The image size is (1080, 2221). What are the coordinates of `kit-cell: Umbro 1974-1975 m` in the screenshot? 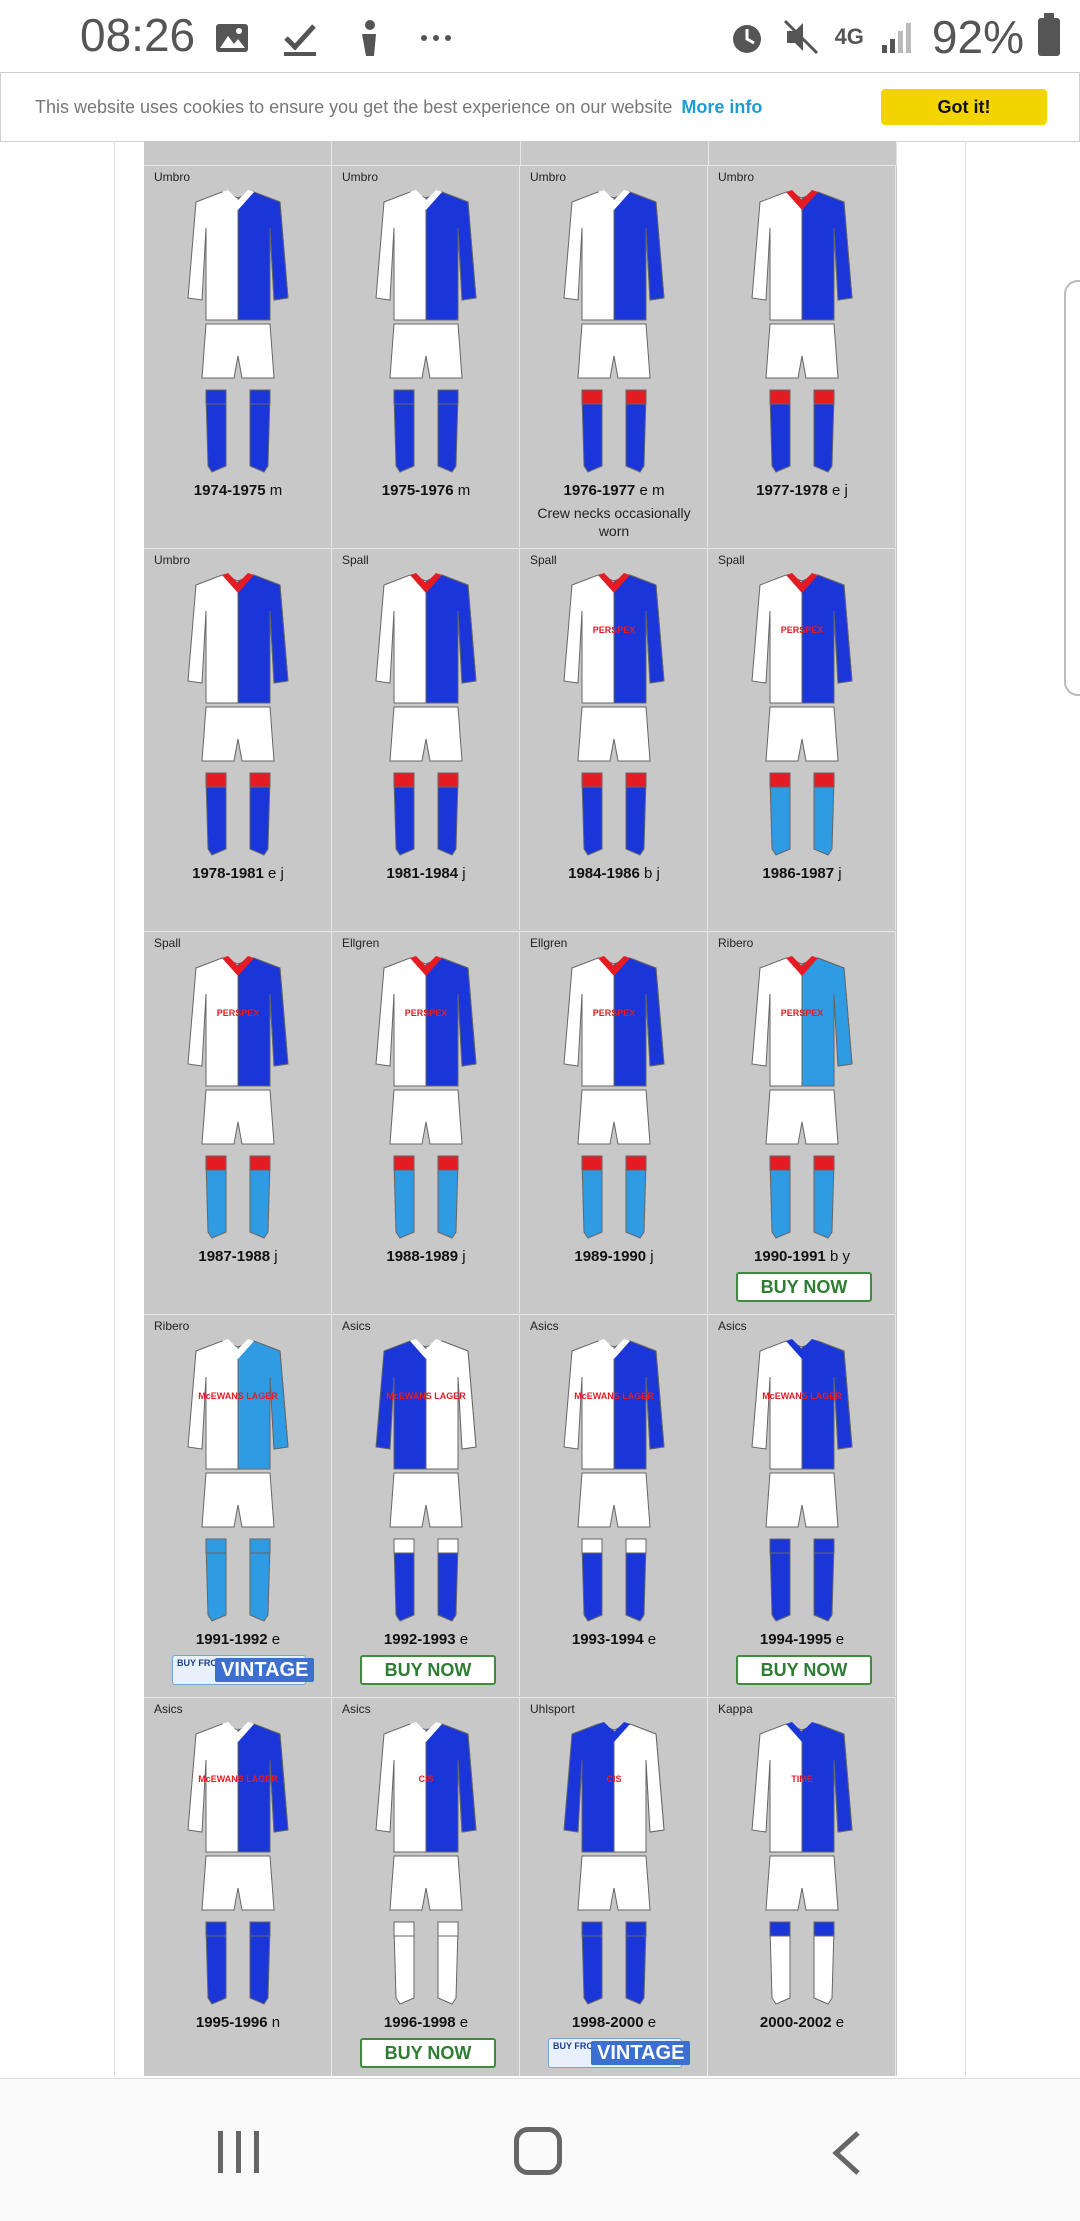 It's located at (238, 356).